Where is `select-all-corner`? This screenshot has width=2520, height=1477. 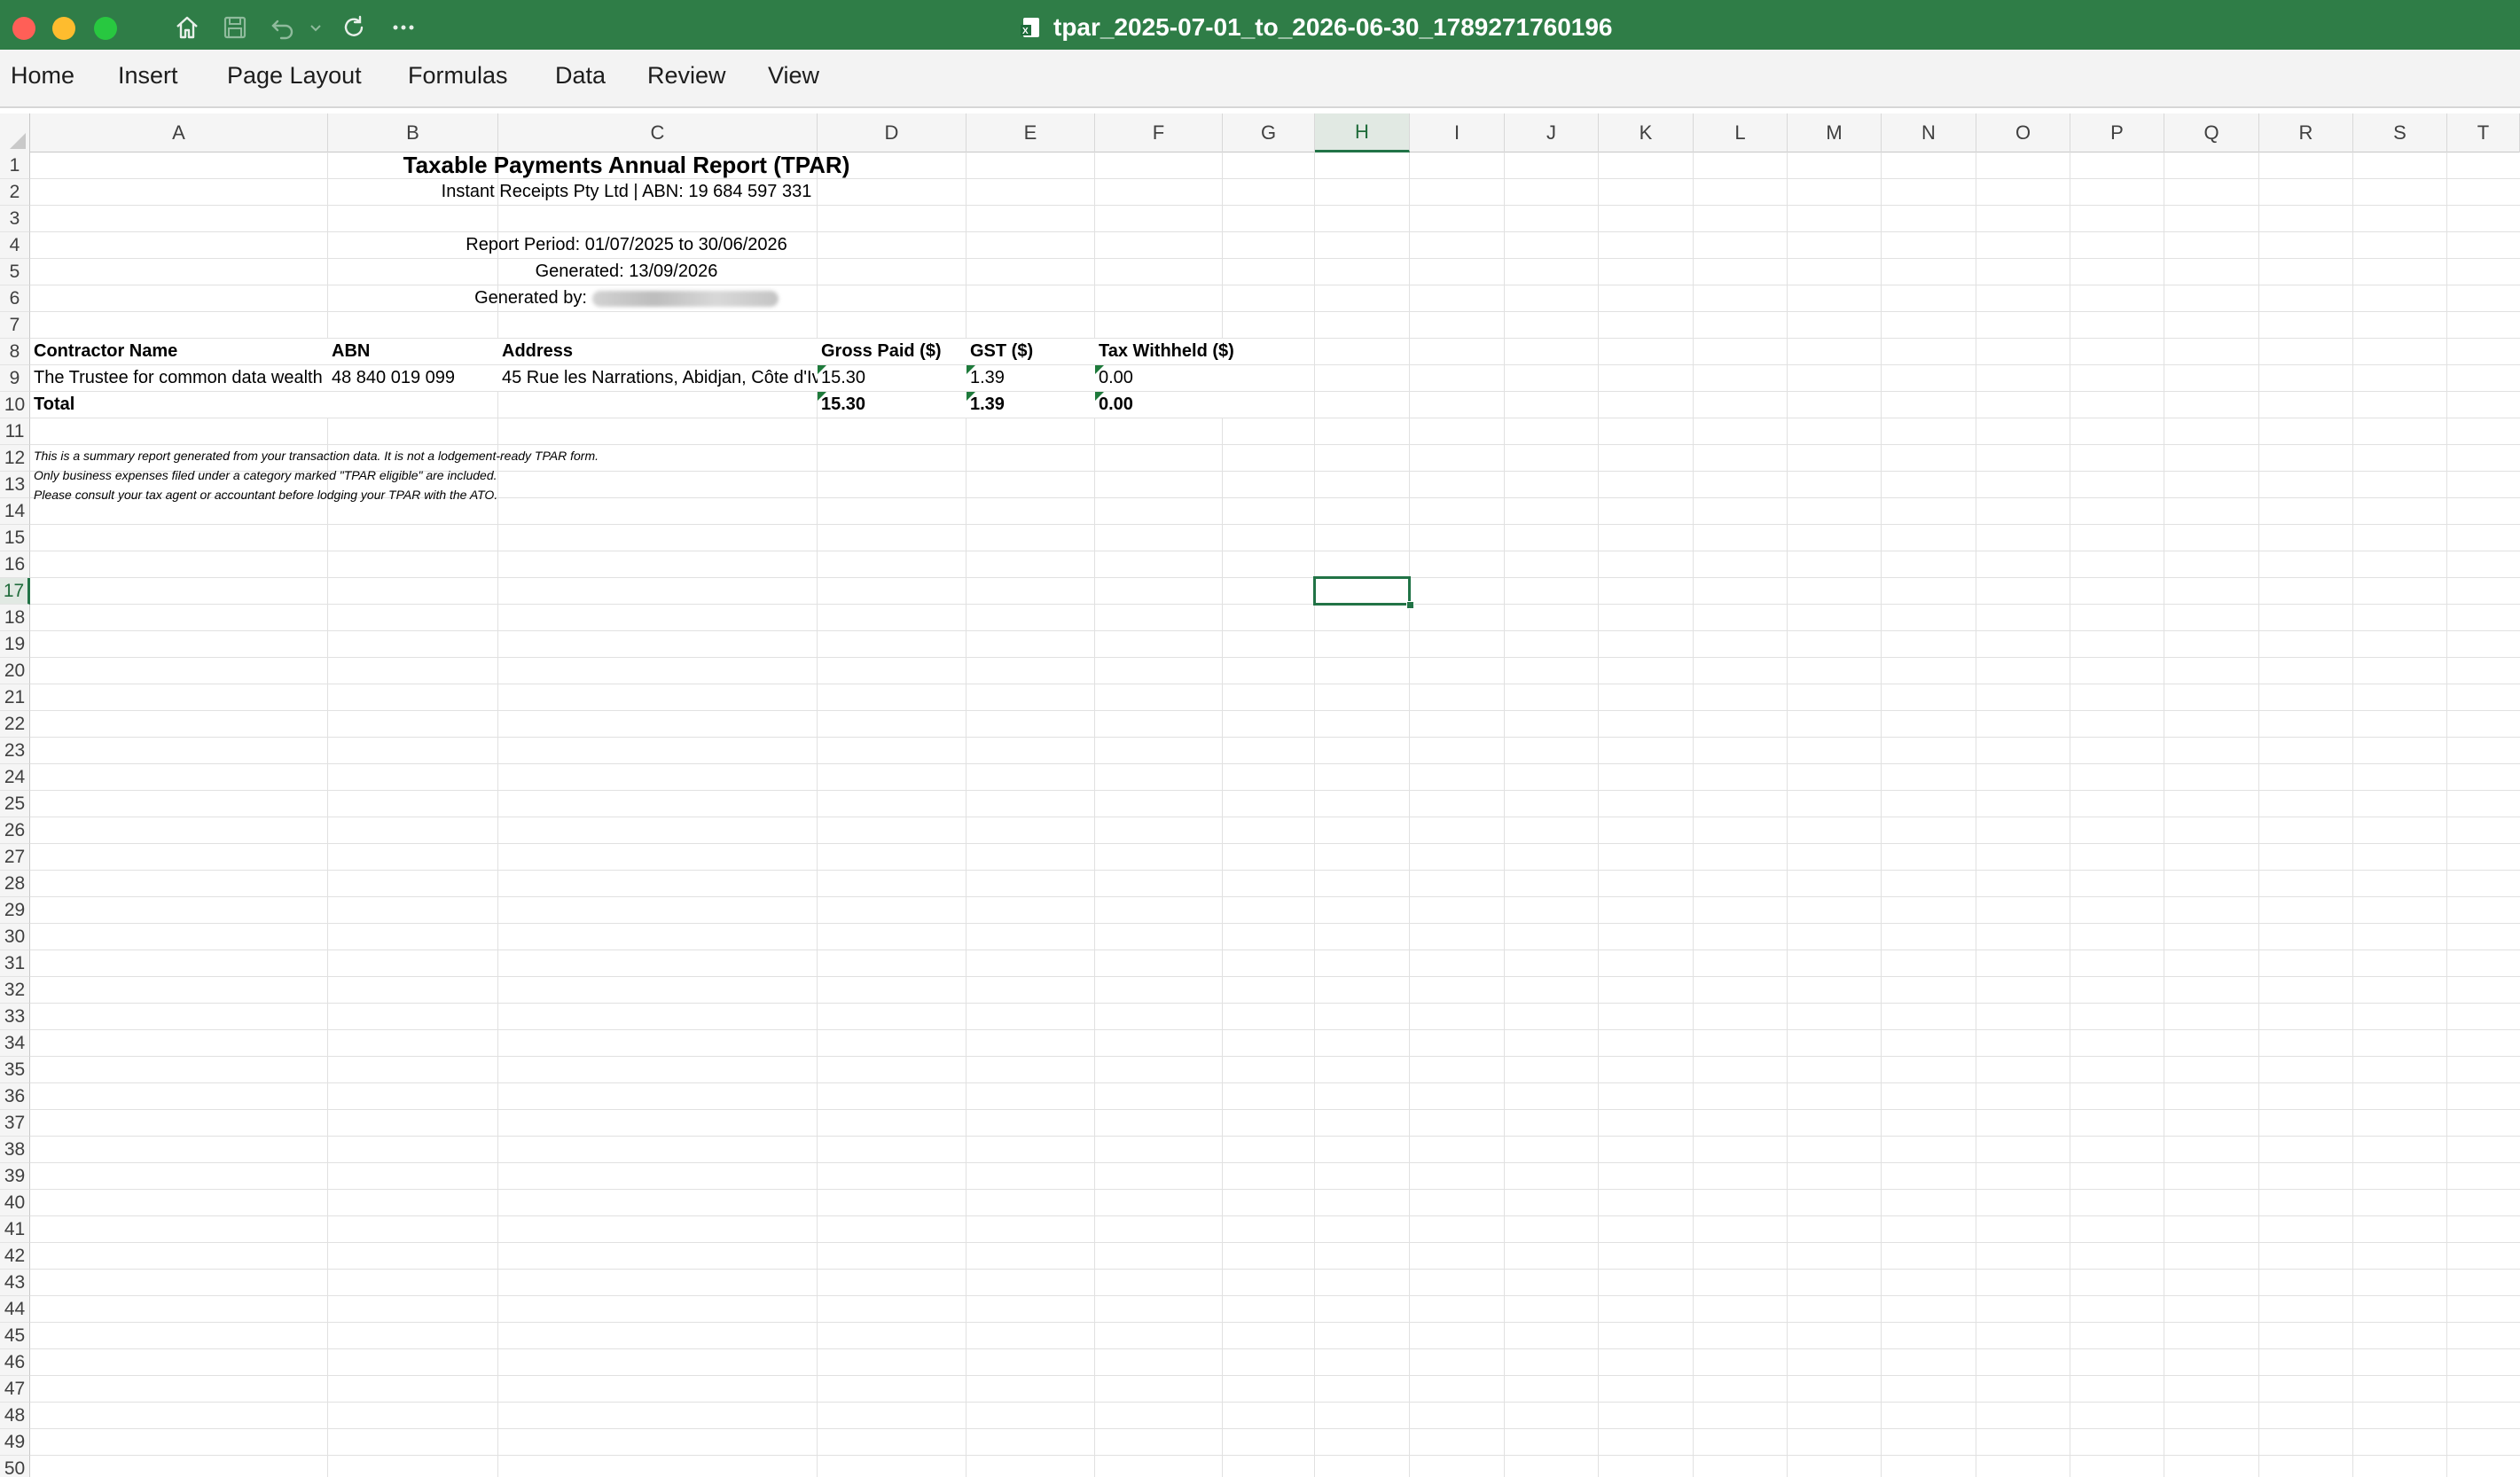
select-all-corner is located at coordinates (15, 132).